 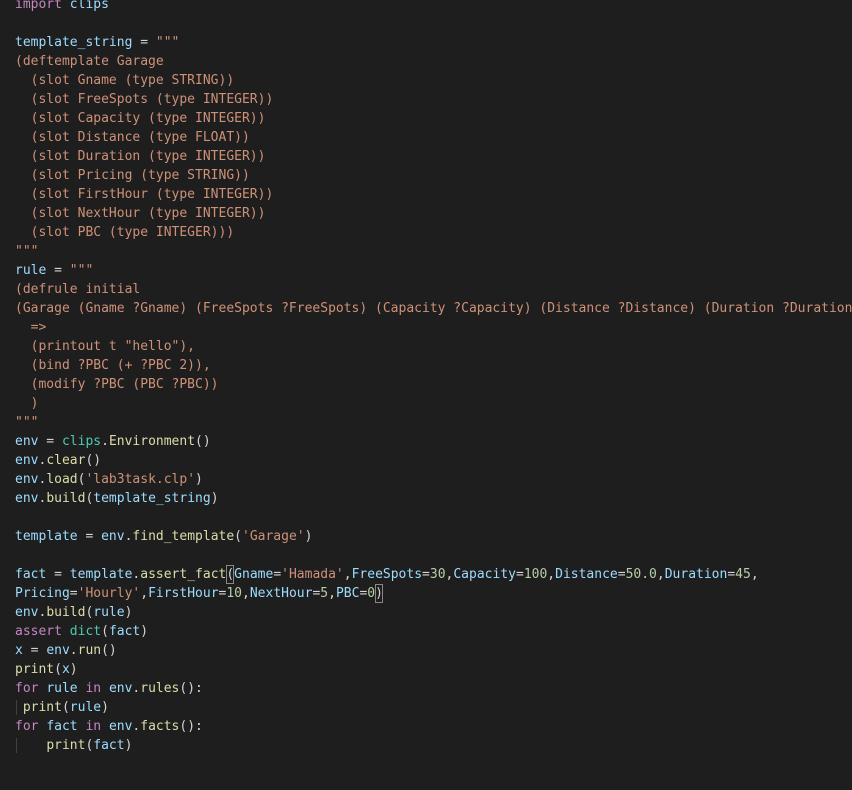 I want to click on code-token: facts, so click(x=160, y=726).